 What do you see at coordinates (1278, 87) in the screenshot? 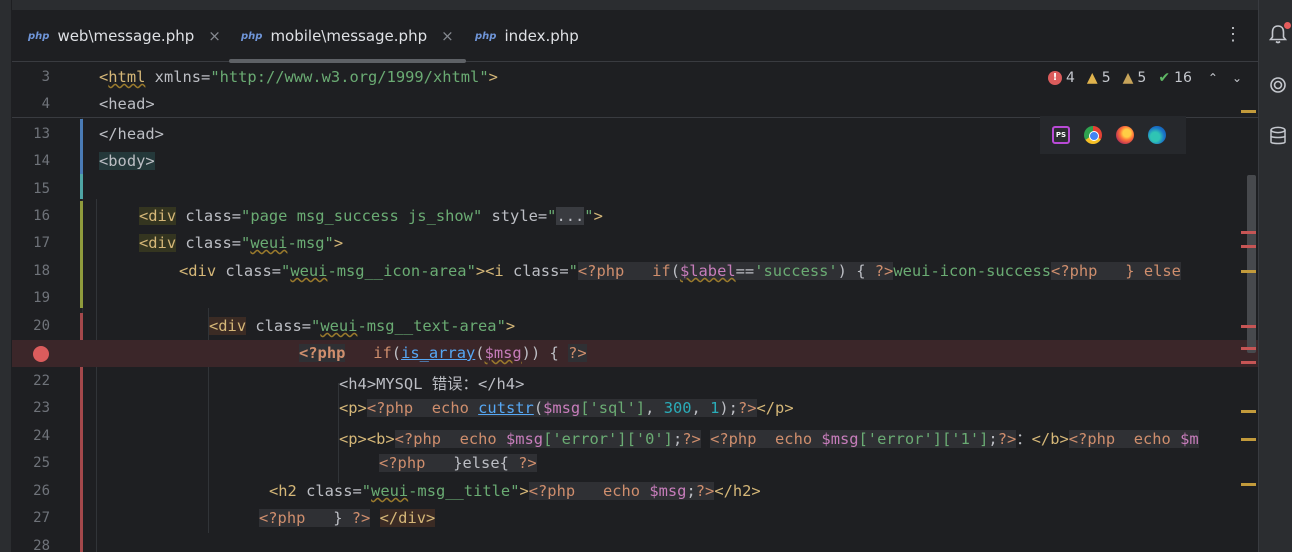
I see `ai-assistant-icon` at bounding box center [1278, 87].